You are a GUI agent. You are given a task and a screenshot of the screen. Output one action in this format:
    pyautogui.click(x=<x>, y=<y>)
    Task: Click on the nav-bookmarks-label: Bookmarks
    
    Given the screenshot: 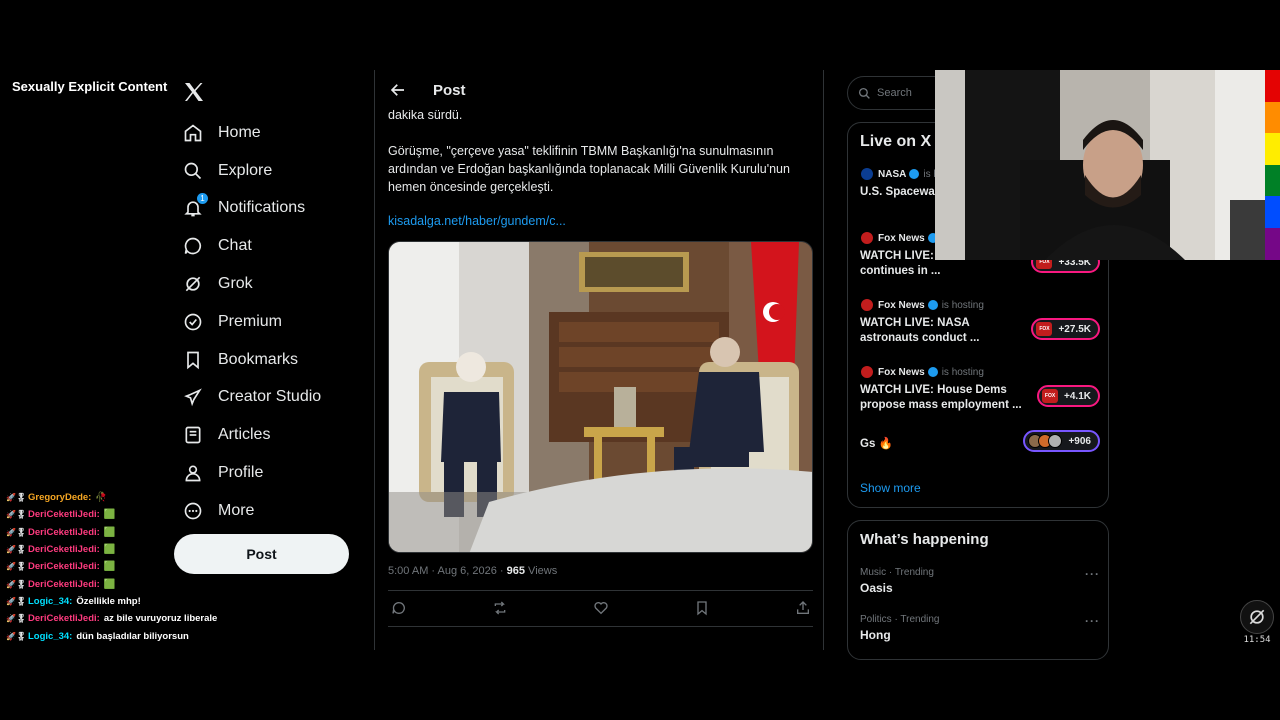 What is the action you would take?
    pyautogui.click(x=258, y=359)
    